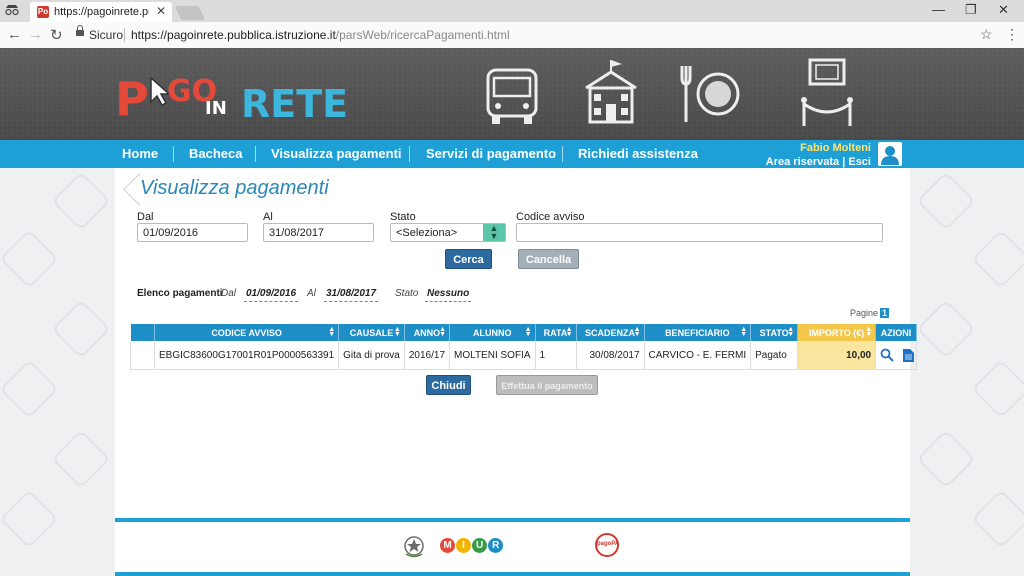  What do you see at coordinates (896, 355) in the screenshot?
I see `cell-azioni` at bounding box center [896, 355].